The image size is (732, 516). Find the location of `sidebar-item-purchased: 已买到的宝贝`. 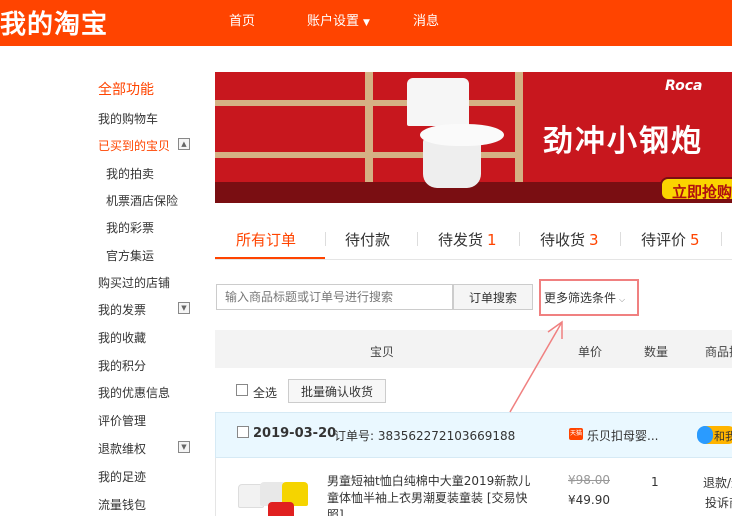

sidebar-item-purchased: 已买到的宝贝 is located at coordinates (134, 145).